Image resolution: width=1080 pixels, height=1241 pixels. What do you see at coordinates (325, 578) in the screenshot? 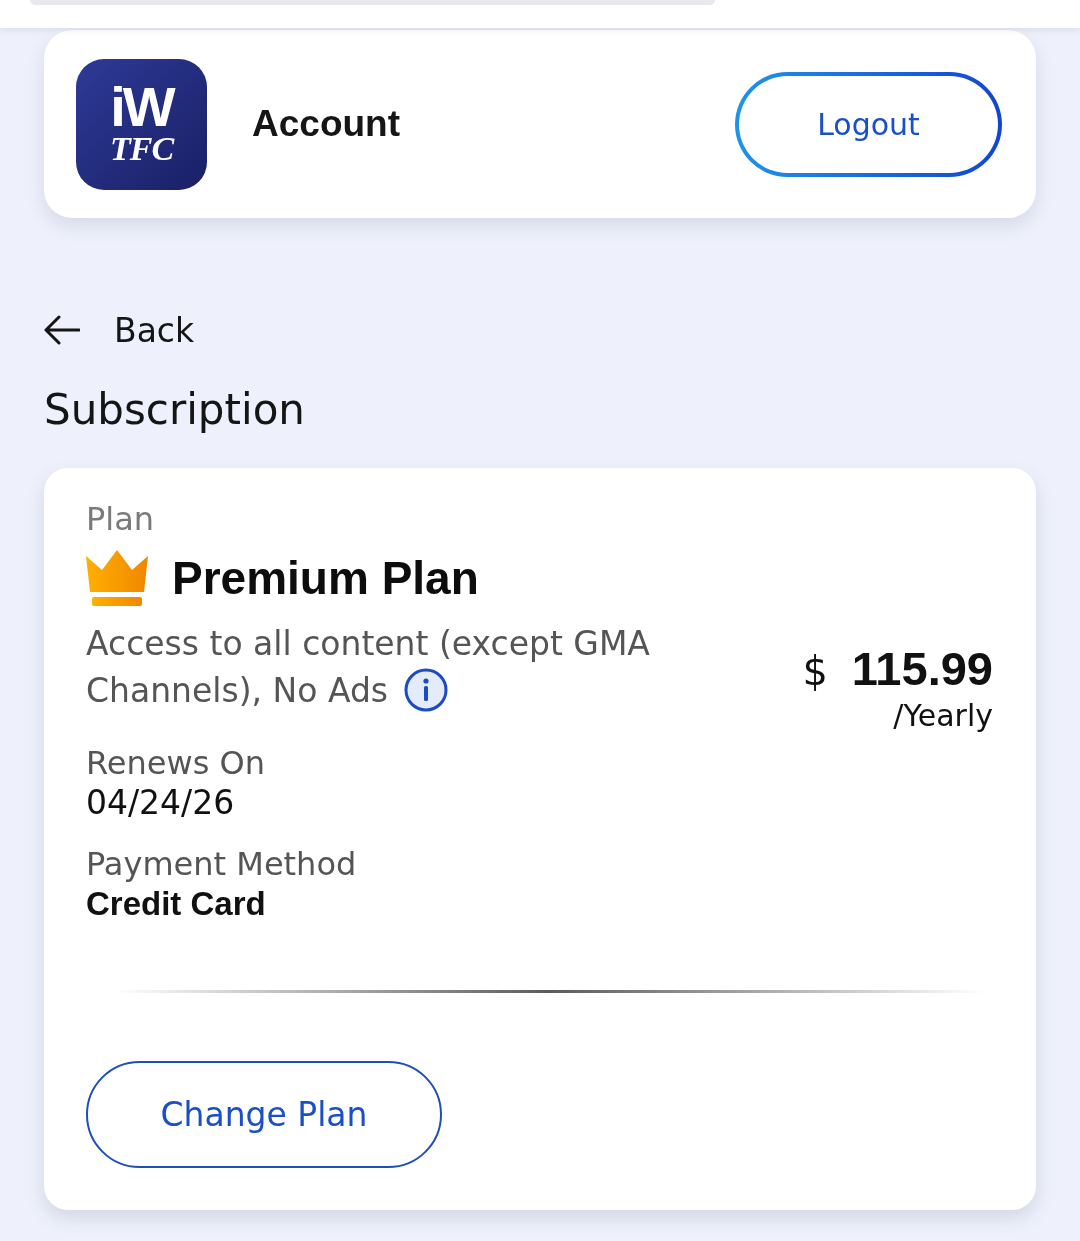
I see `plan-name: Premium Plan` at bounding box center [325, 578].